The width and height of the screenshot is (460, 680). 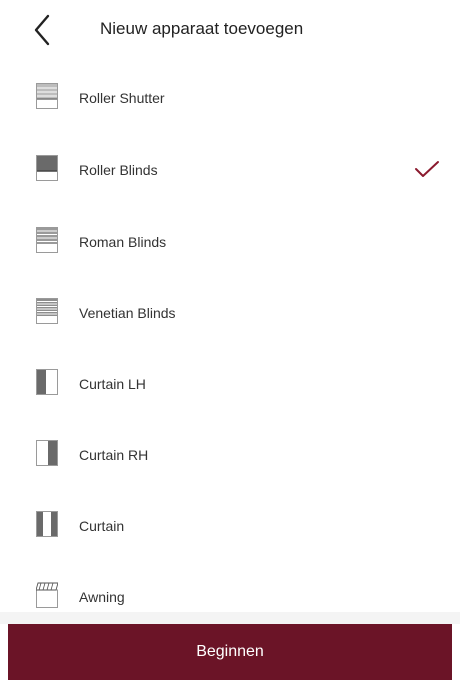 What do you see at coordinates (230, 652) in the screenshot?
I see `begin-button: Beginnen` at bounding box center [230, 652].